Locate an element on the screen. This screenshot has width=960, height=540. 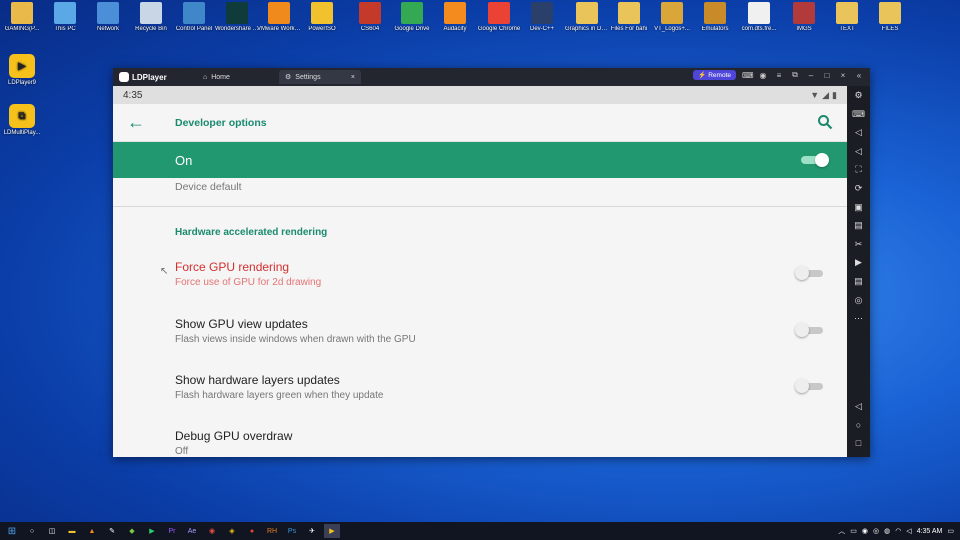
this-pc-icon: This PC is located at coordinates (65, 17).